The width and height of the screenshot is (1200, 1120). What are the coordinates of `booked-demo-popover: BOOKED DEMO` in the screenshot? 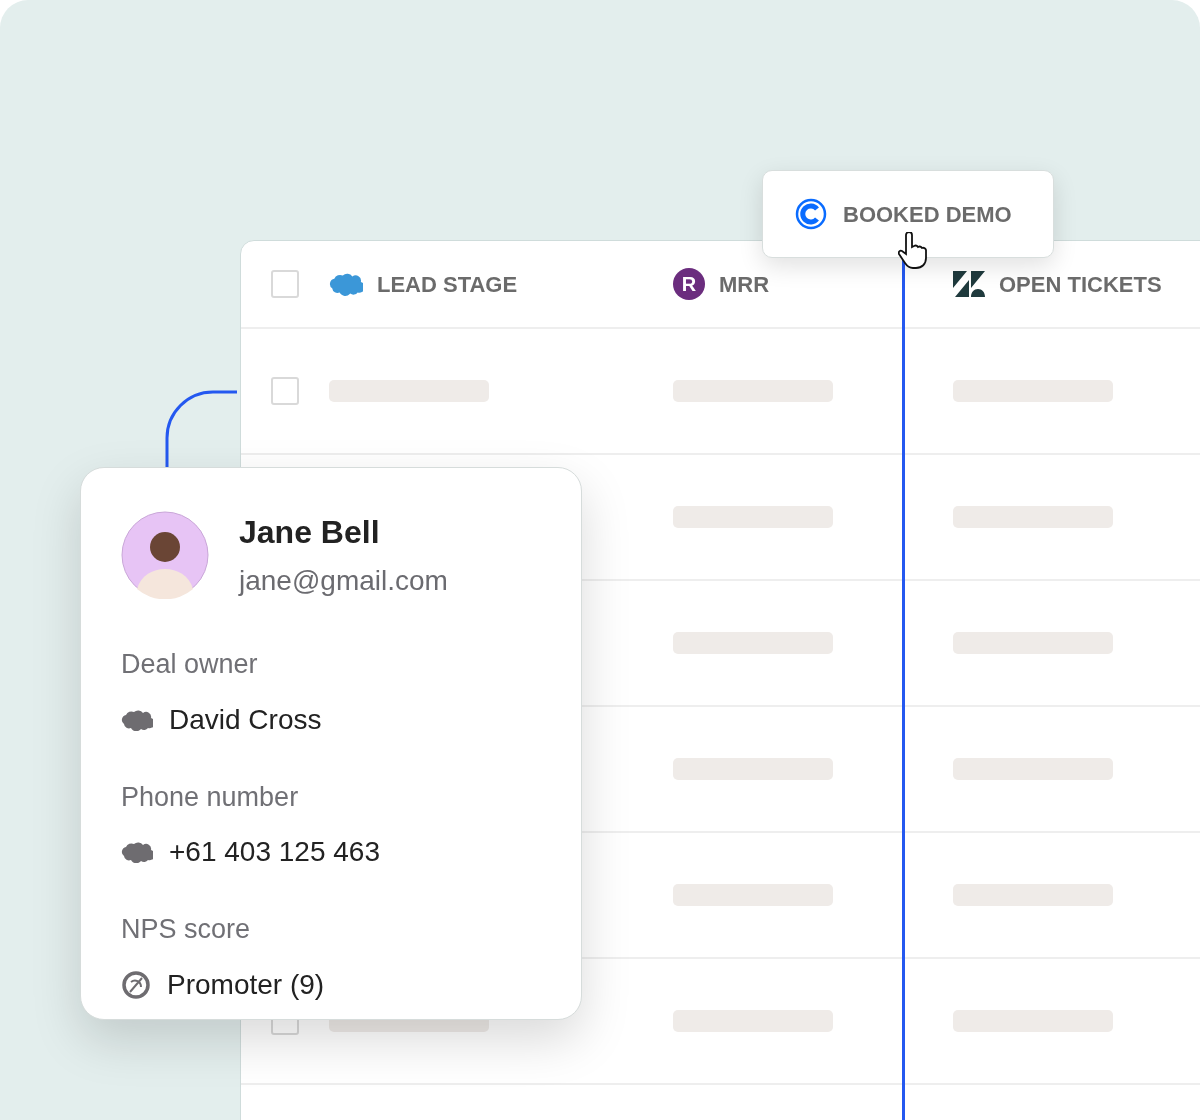 It's located at (908, 214).